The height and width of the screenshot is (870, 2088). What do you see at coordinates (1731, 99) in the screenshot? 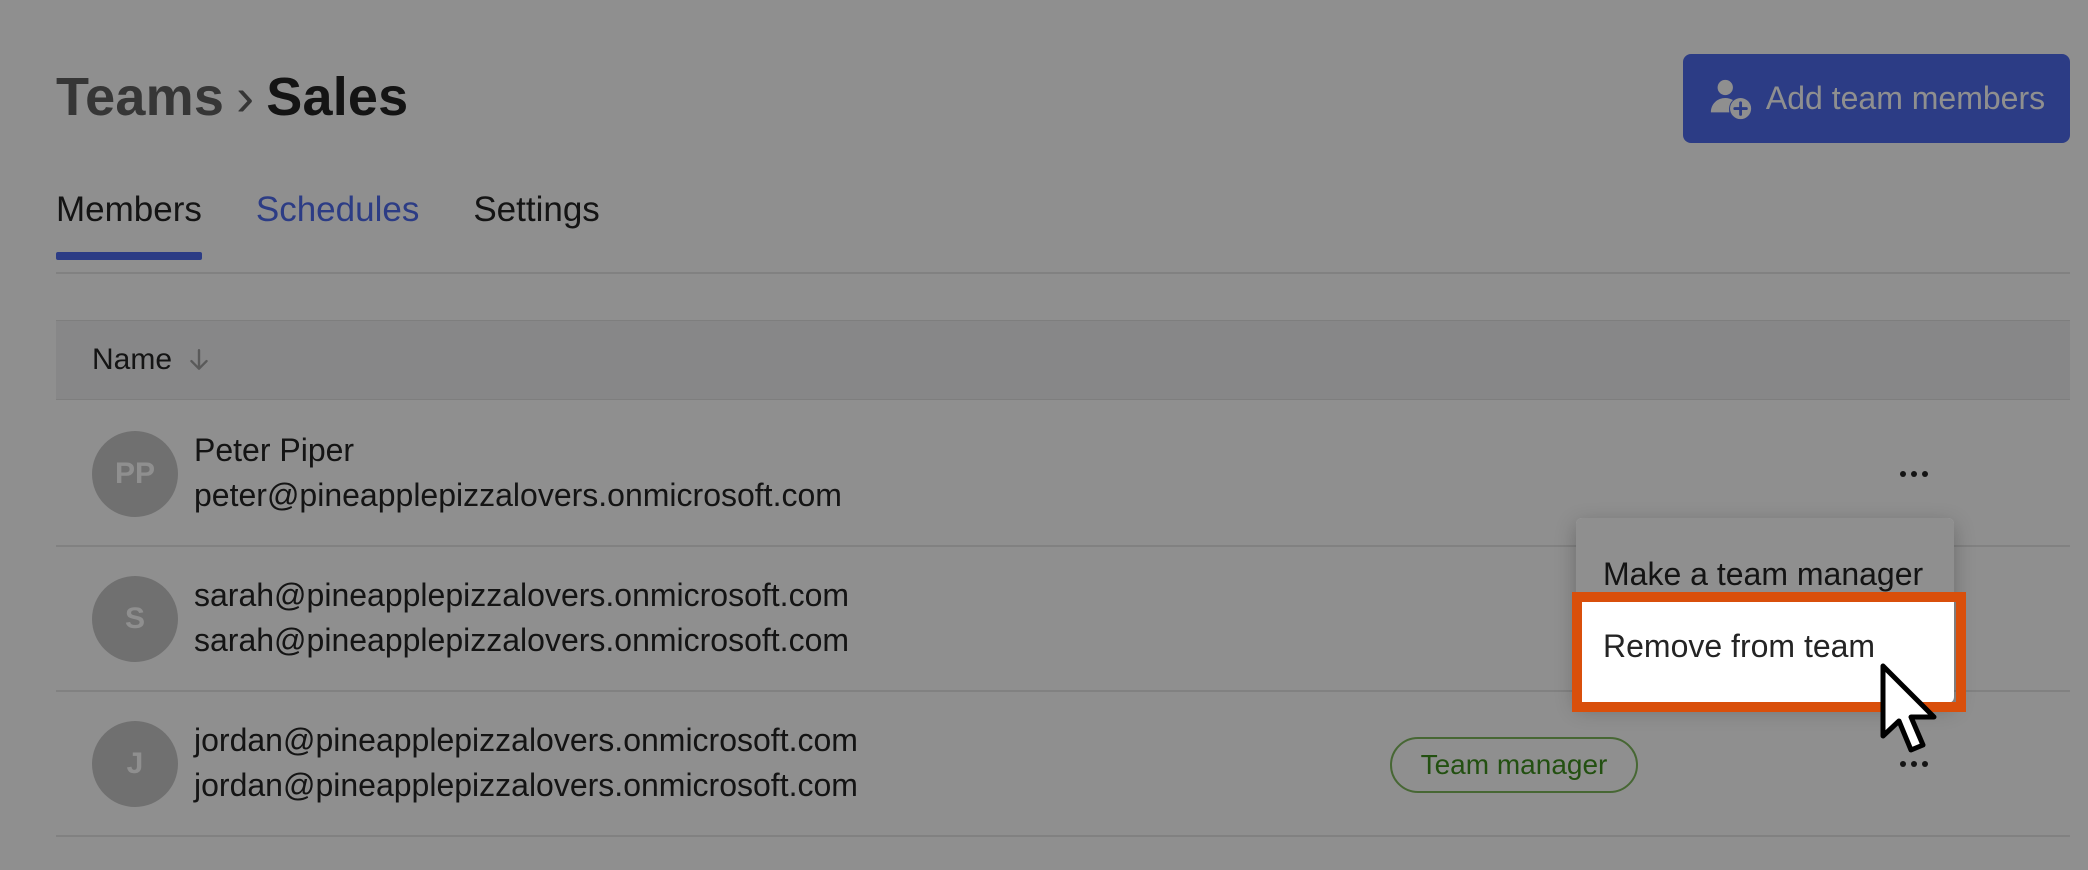
I see `person-add-icon` at bounding box center [1731, 99].